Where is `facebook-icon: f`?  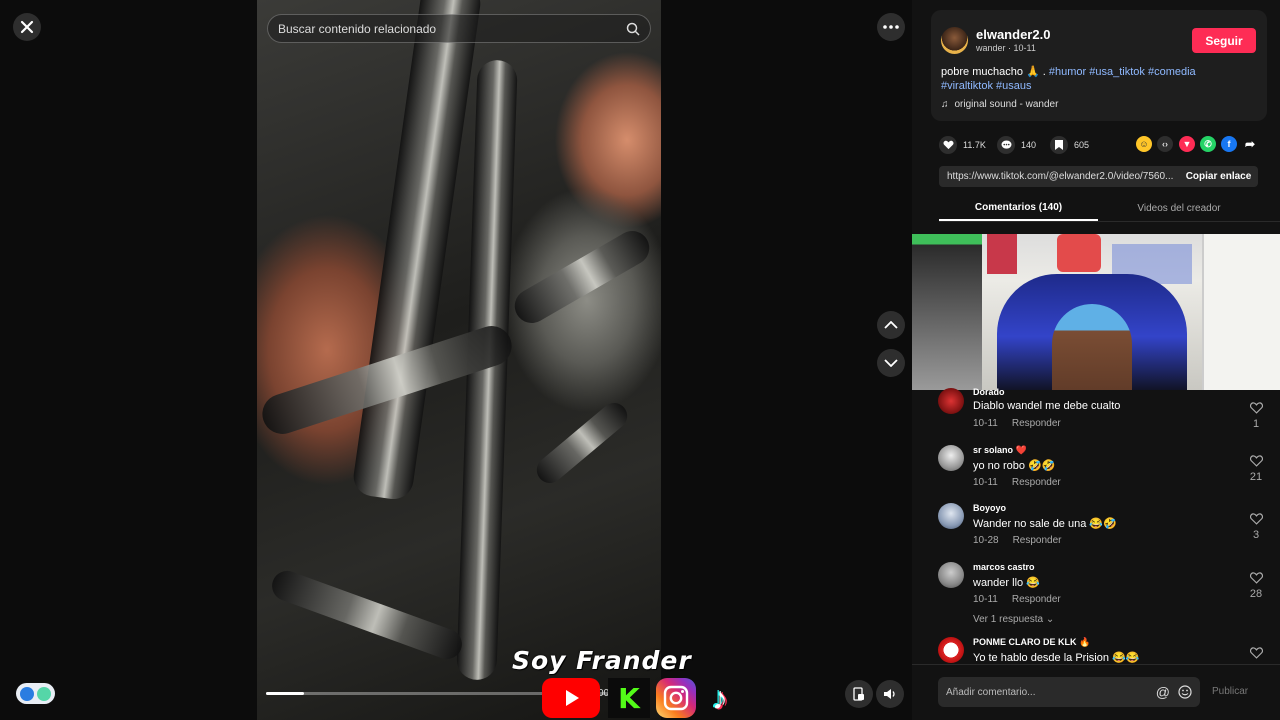
facebook-icon: f is located at coordinates (1229, 144).